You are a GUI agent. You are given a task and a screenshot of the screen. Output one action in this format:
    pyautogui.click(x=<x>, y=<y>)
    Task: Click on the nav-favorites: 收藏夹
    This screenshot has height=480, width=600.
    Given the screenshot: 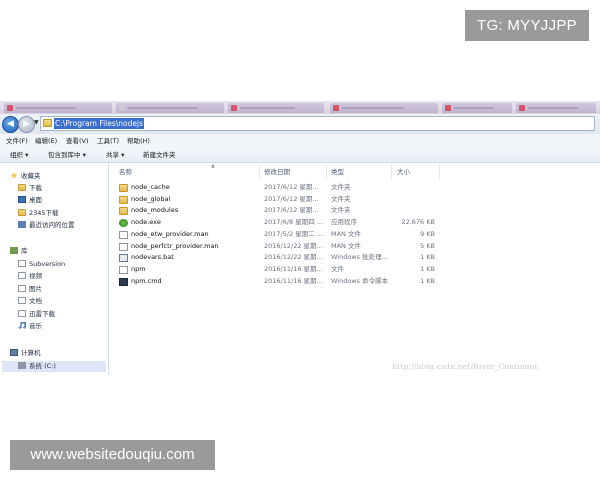 What is the action you would take?
    pyautogui.click(x=25, y=176)
    